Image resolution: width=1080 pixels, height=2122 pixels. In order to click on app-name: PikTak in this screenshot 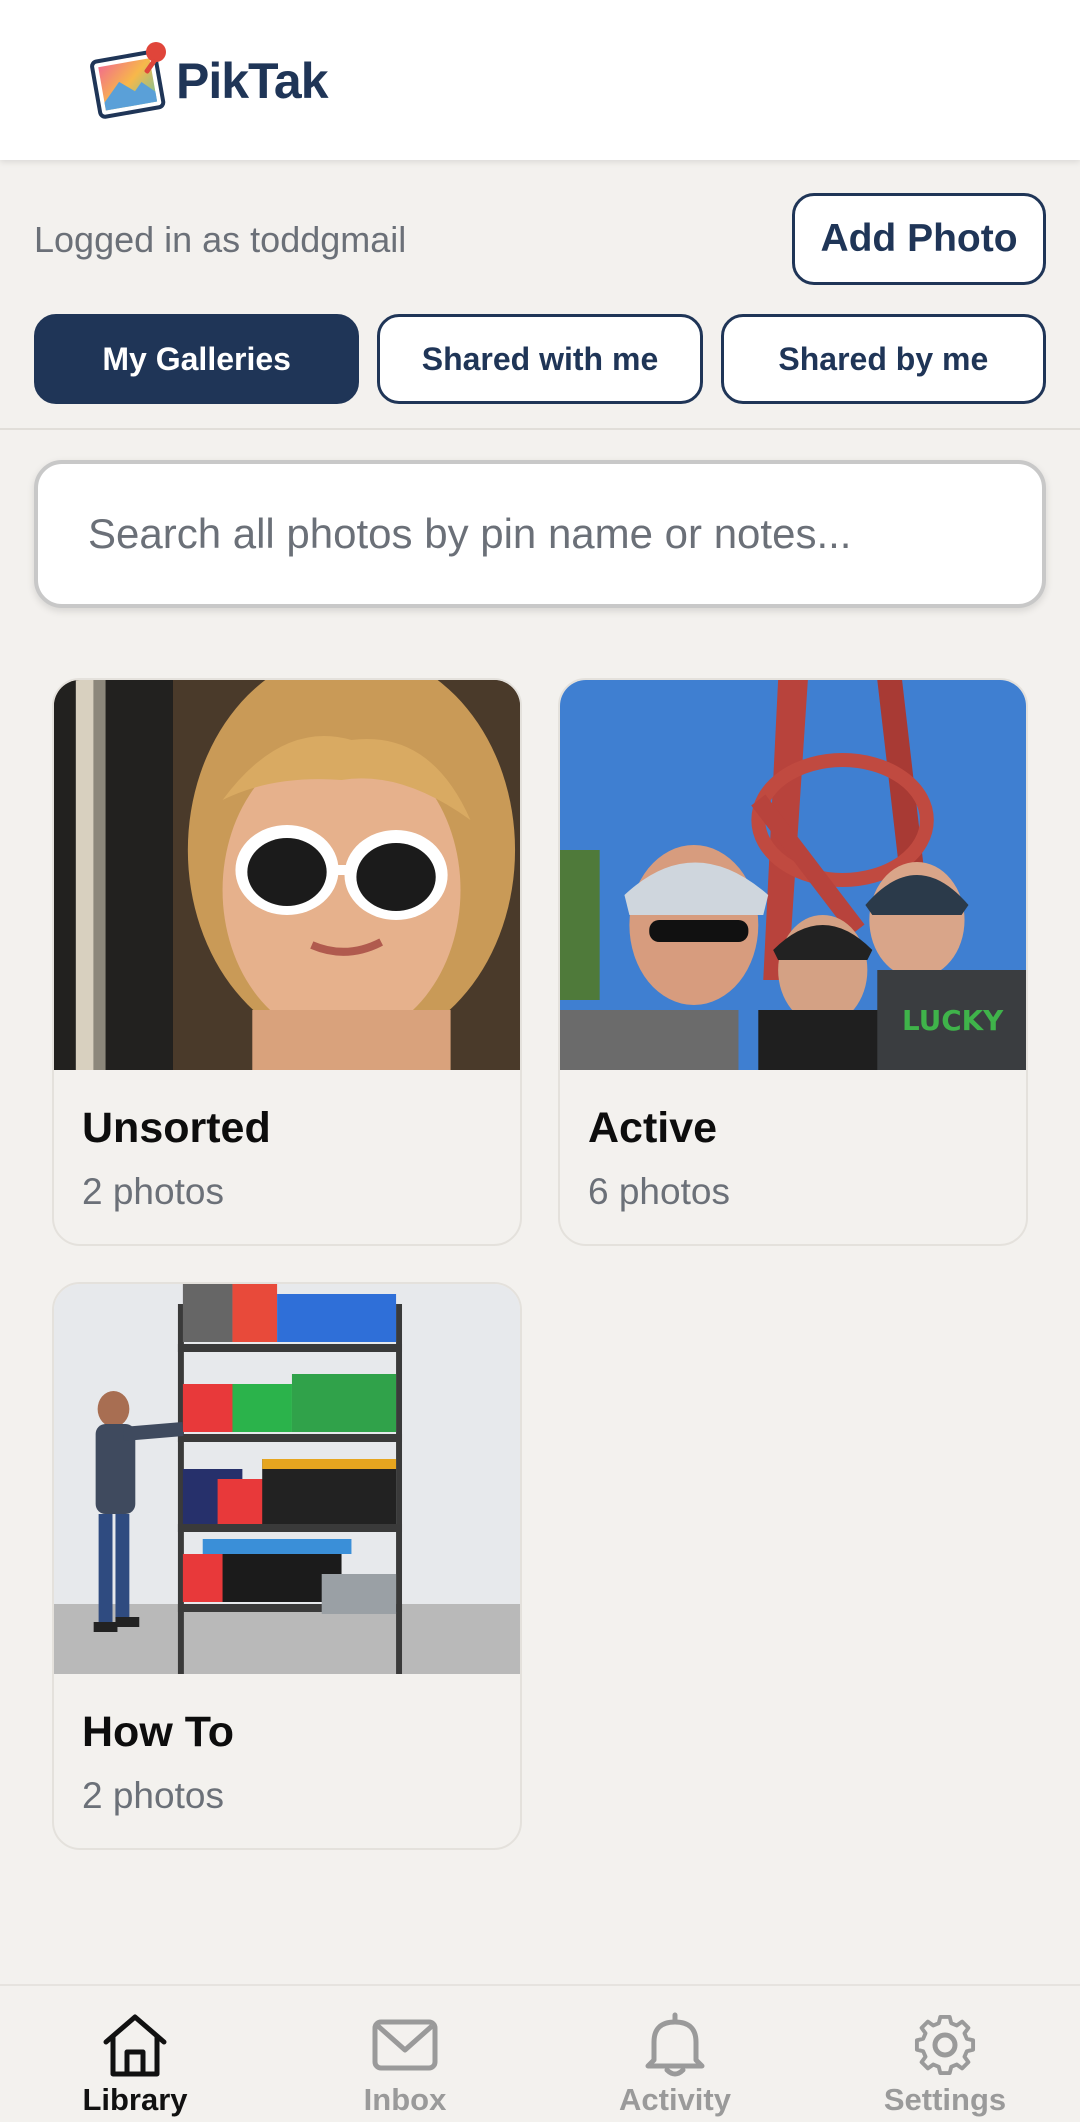, I will do `click(252, 81)`.